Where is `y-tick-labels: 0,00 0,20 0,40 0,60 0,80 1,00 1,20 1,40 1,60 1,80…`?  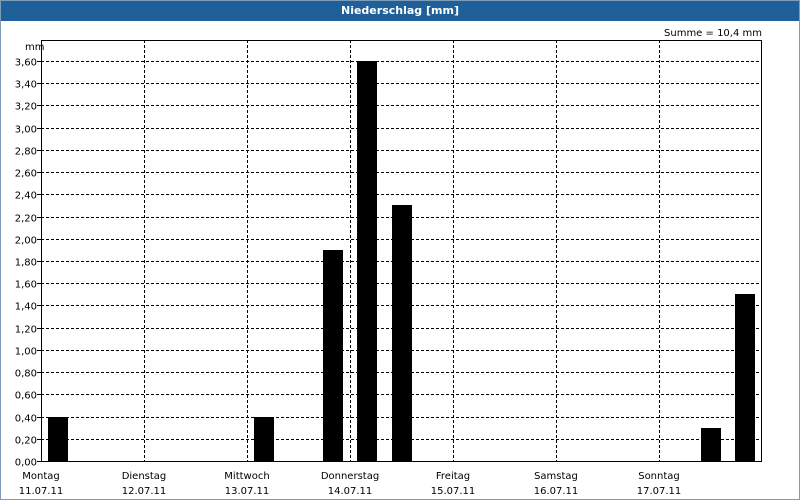 y-tick-labels: 0,00 0,20 0,40 0,60 0,80 1,00 1,20 1,40 1,60 1,80… is located at coordinates (26, 263).